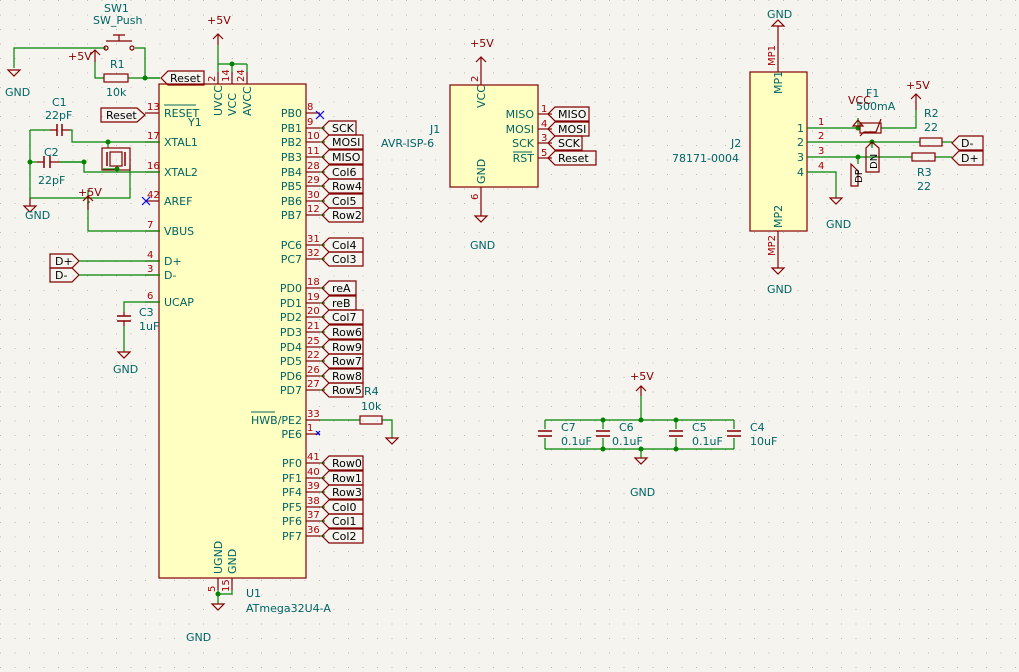 The image size is (1019, 672). I want to click on j1-pin-name: SCK, so click(523, 143).